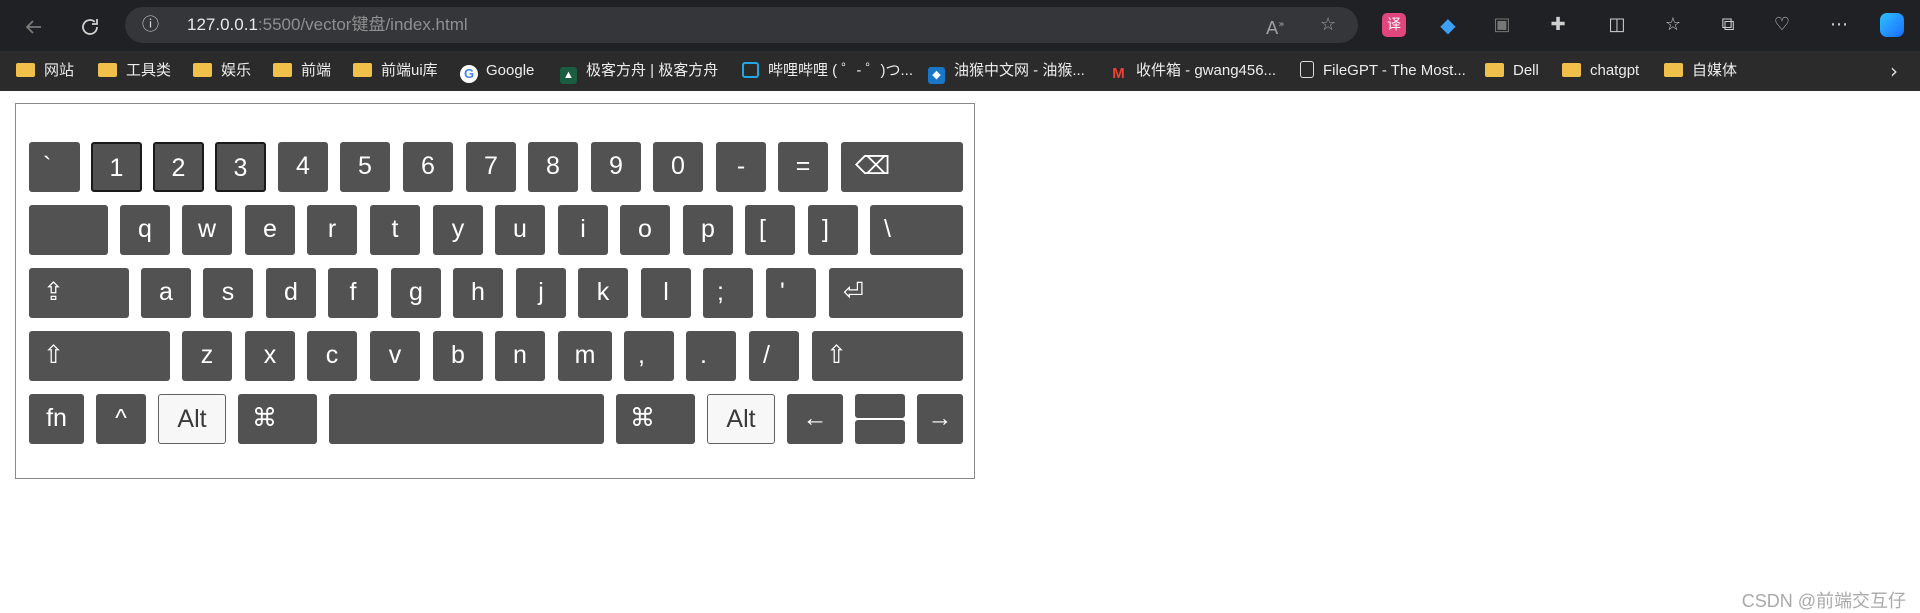 Image resolution: width=1920 pixels, height=613 pixels. Describe the element at coordinates (520, 356) in the screenshot. I see `key-n: n` at that location.